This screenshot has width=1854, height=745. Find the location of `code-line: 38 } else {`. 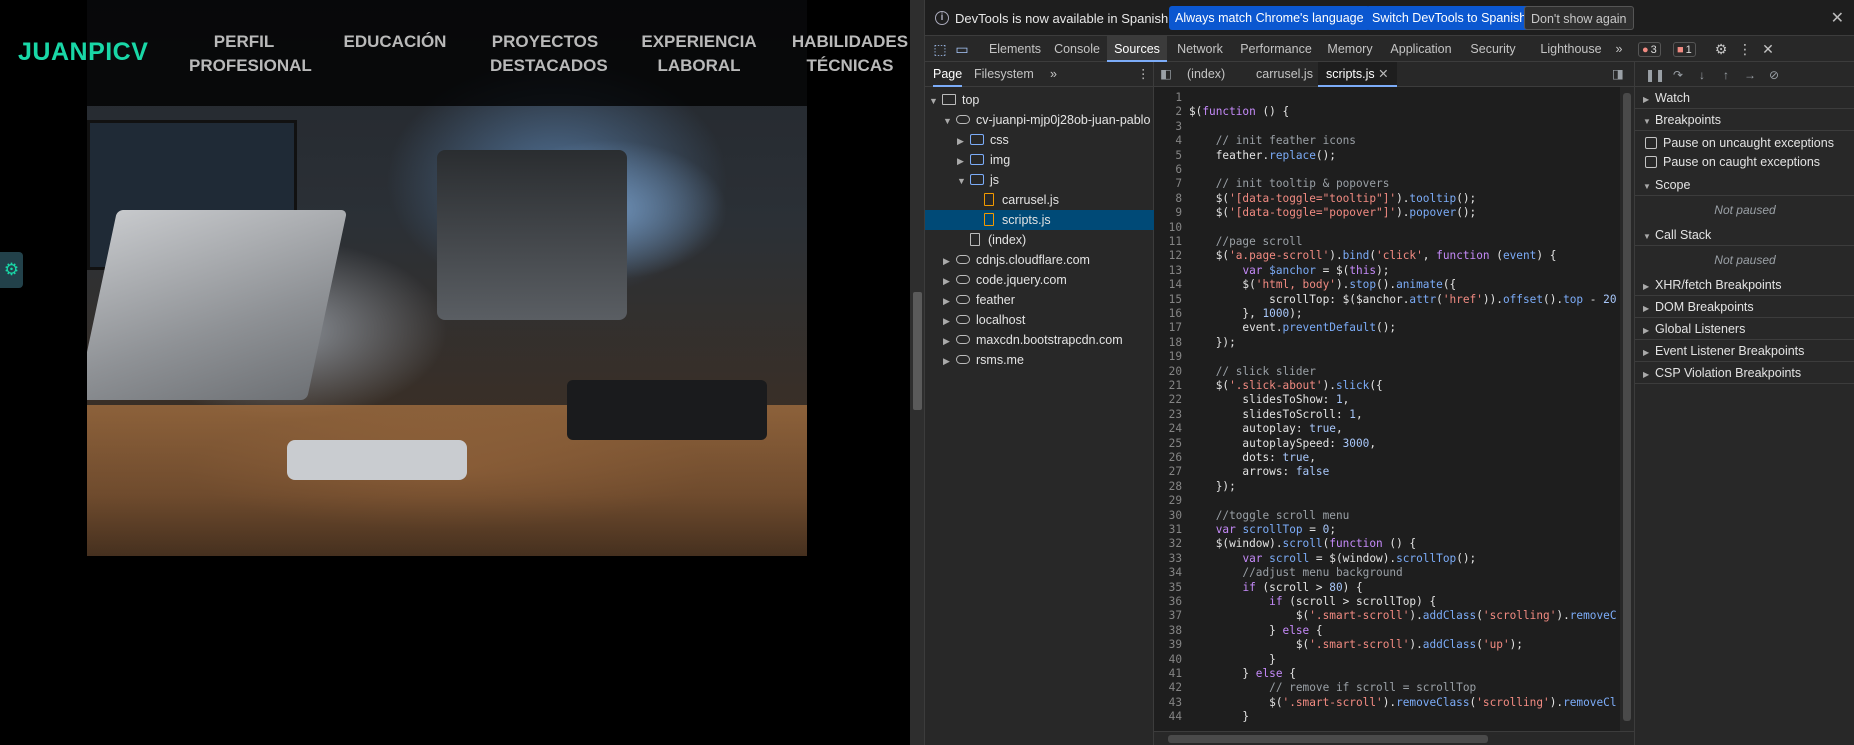

code-line: 38 } else { is located at coordinates (1387, 631).